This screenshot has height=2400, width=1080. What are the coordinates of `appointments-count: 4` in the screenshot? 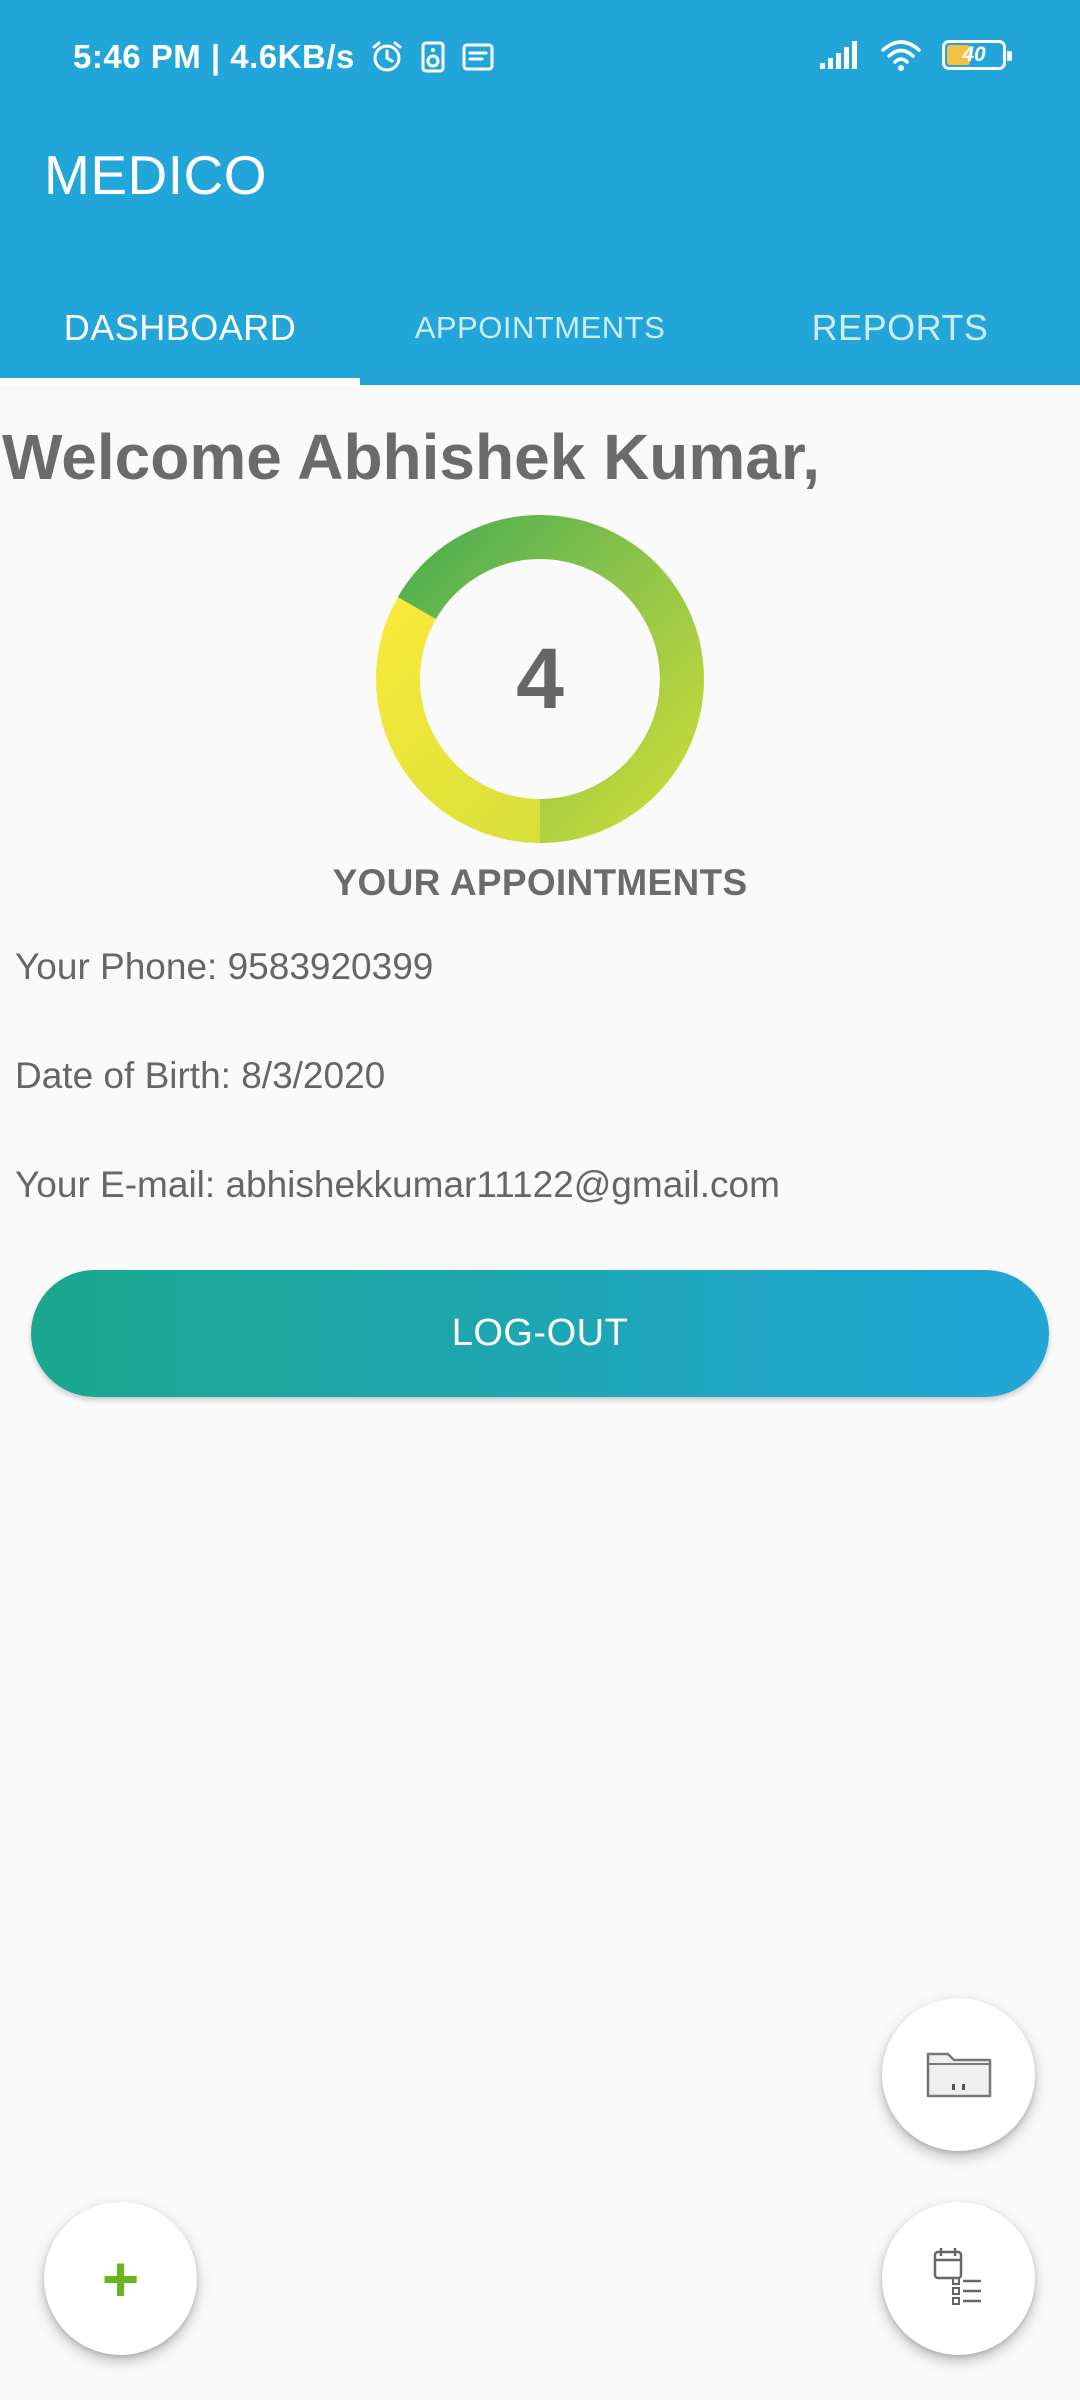 It's located at (540, 678).